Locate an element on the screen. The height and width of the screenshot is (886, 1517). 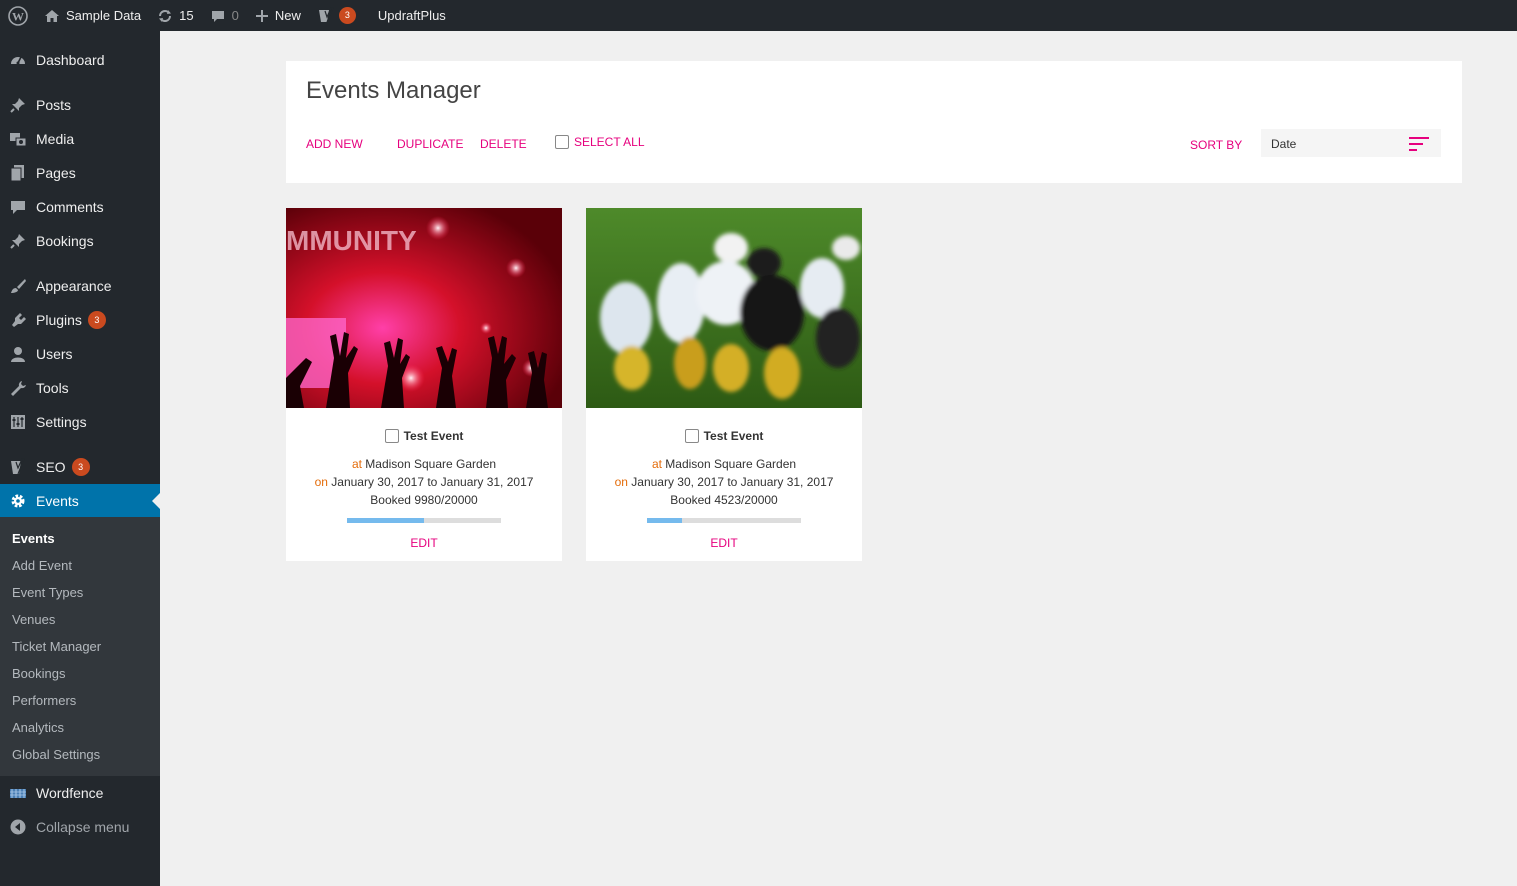
menu-users-label: Users is located at coordinates (54, 354).